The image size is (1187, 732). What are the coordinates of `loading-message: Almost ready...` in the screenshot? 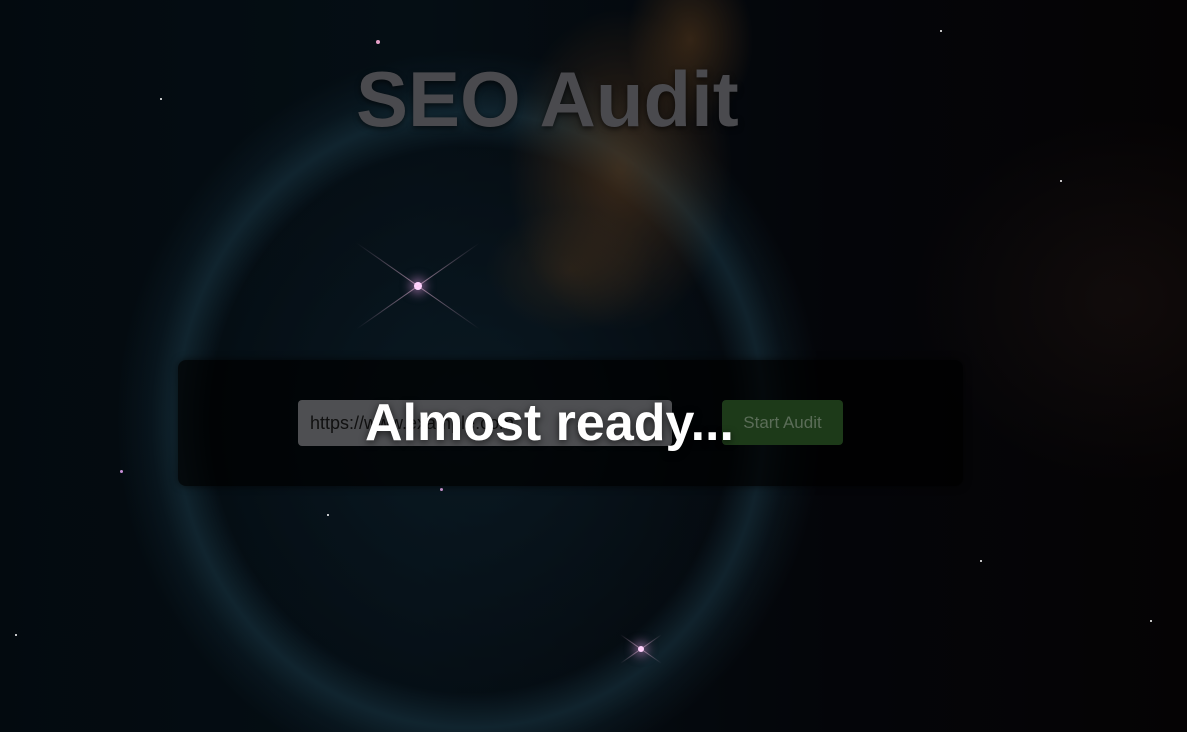 It's located at (549, 423).